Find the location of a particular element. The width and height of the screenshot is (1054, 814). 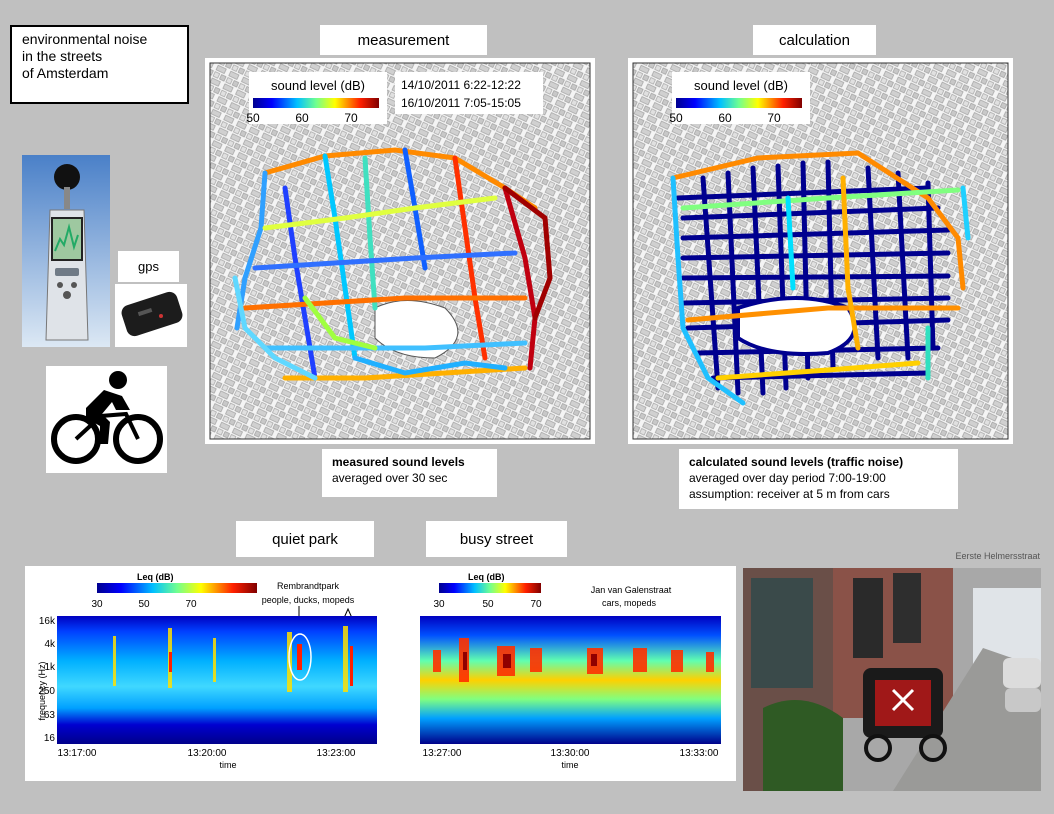

busy-street-tick-50: 50 is located at coordinates (488, 604).